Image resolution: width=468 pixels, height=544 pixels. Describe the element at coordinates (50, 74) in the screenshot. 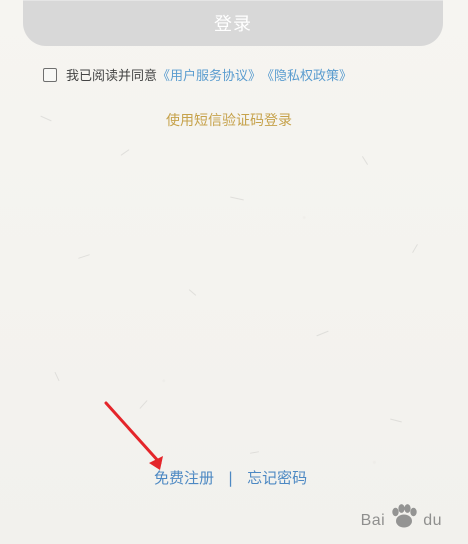

I see `agreement-checkbox` at that location.